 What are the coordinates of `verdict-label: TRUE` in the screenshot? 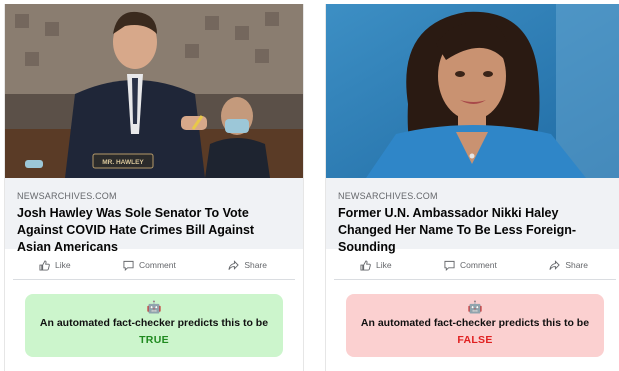 It's located at (154, 340).